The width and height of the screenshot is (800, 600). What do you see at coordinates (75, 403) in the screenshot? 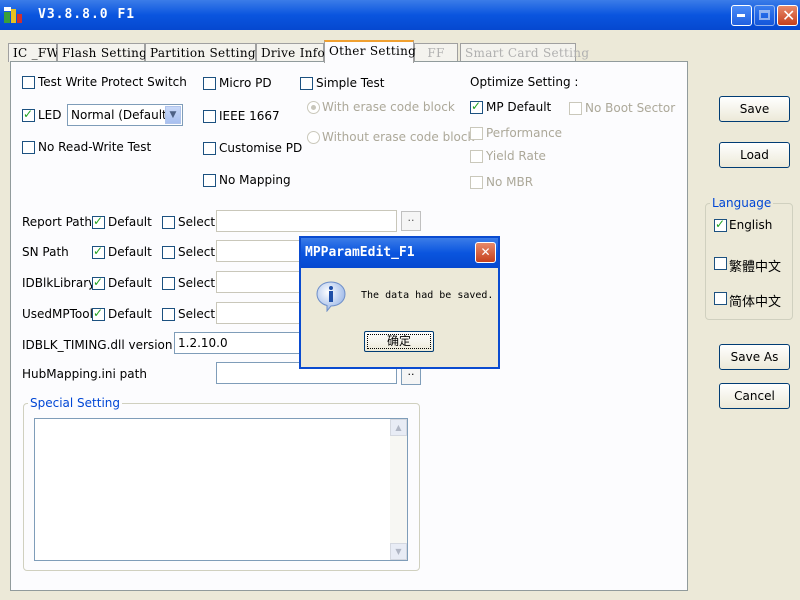
I see `special-setting-title: Special Setting` at bounding box center [75, 403].